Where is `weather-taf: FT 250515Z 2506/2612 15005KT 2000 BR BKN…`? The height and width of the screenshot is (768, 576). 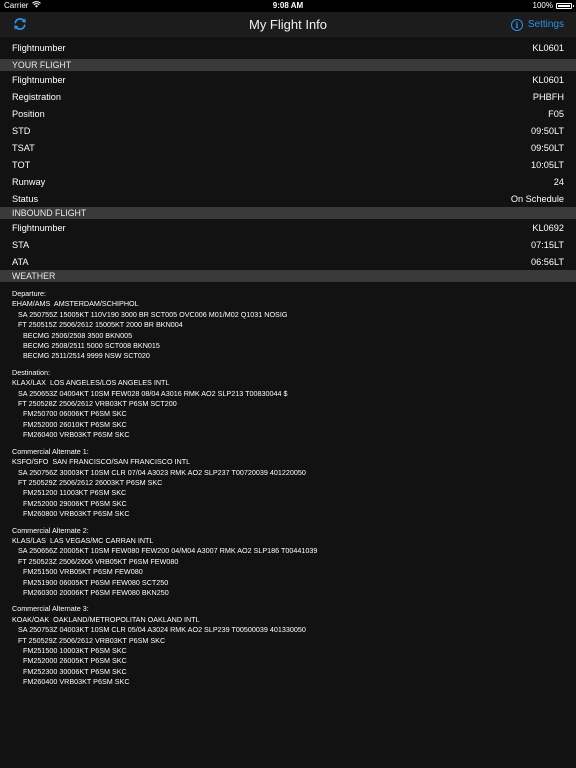 weather-taf: FT 250515Z 2506/2612 15005KT 2000 BR BKN… is located at coordinates (100, 325).